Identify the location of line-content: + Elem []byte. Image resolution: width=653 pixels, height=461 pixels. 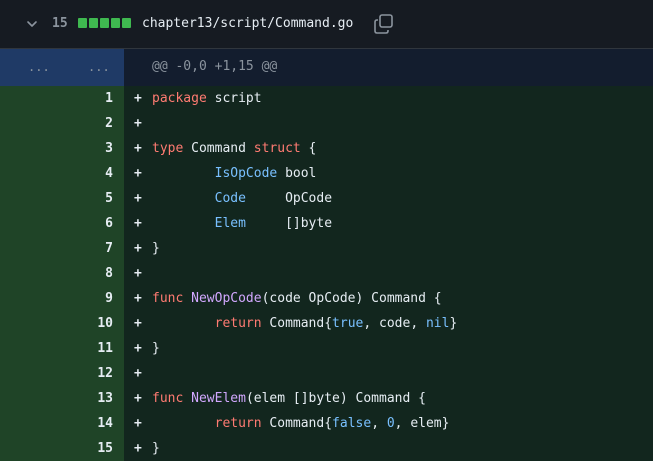
(388, 223).